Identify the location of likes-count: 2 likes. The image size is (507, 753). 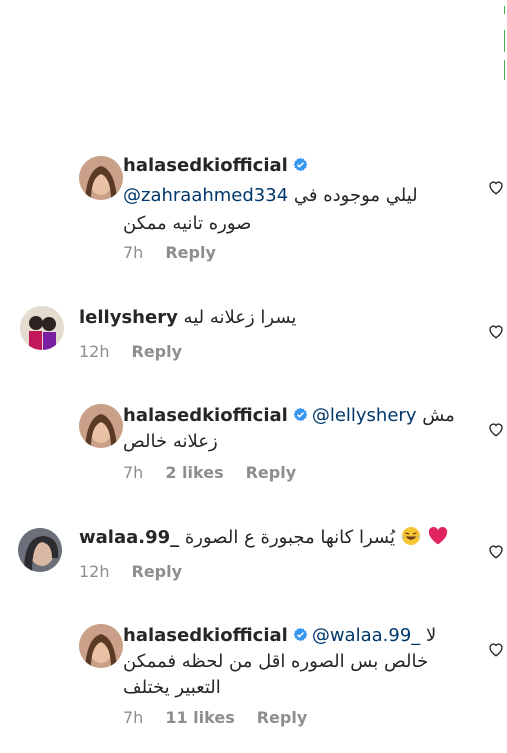
(194, 472).